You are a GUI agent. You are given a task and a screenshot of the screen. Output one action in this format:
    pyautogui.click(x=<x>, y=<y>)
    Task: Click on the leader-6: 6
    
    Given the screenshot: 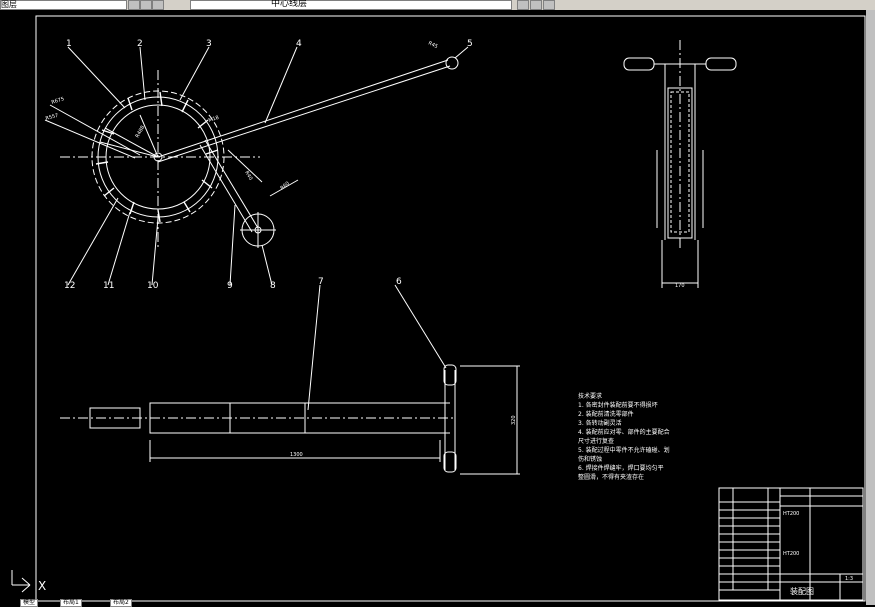 What is the action you would take?
    pyautogui.click(x=399, y=282)
    